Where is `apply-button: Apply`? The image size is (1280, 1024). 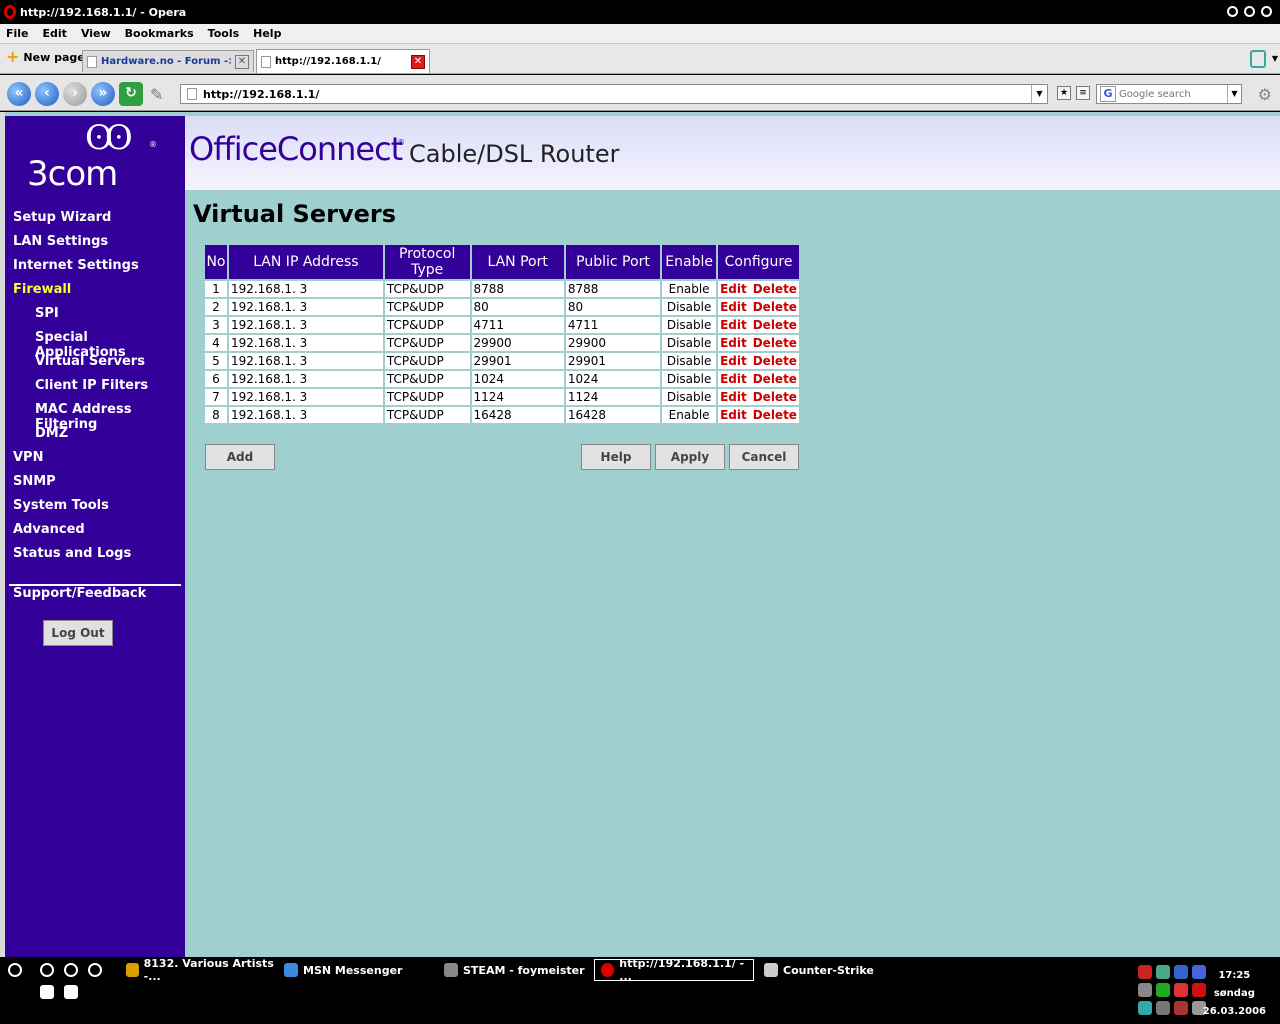 apply-button: Apply is located at coordinates (690, 457).